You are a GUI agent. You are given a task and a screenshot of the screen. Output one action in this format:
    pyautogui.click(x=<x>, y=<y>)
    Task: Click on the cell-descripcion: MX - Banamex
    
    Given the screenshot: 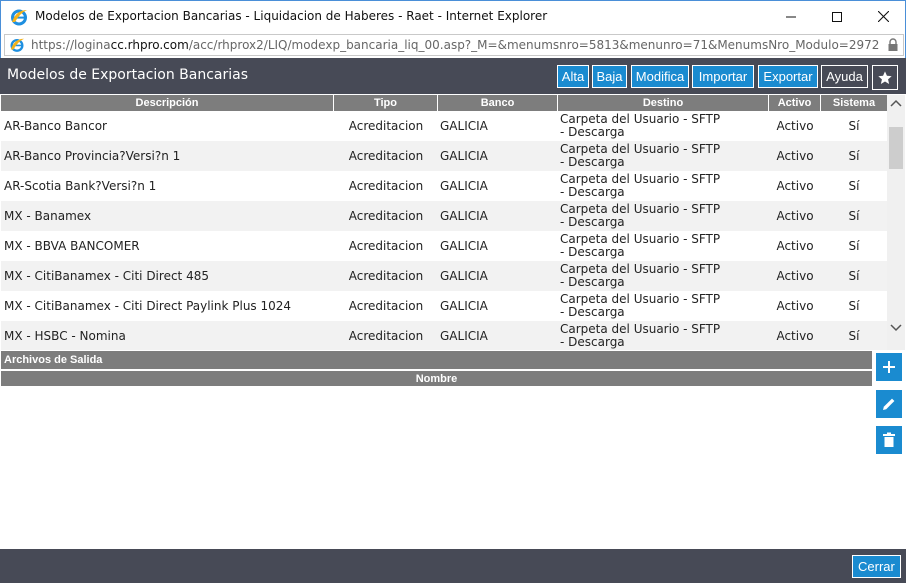 What is the action you would take?
    pyautogui.click(x=48, y=216)
    